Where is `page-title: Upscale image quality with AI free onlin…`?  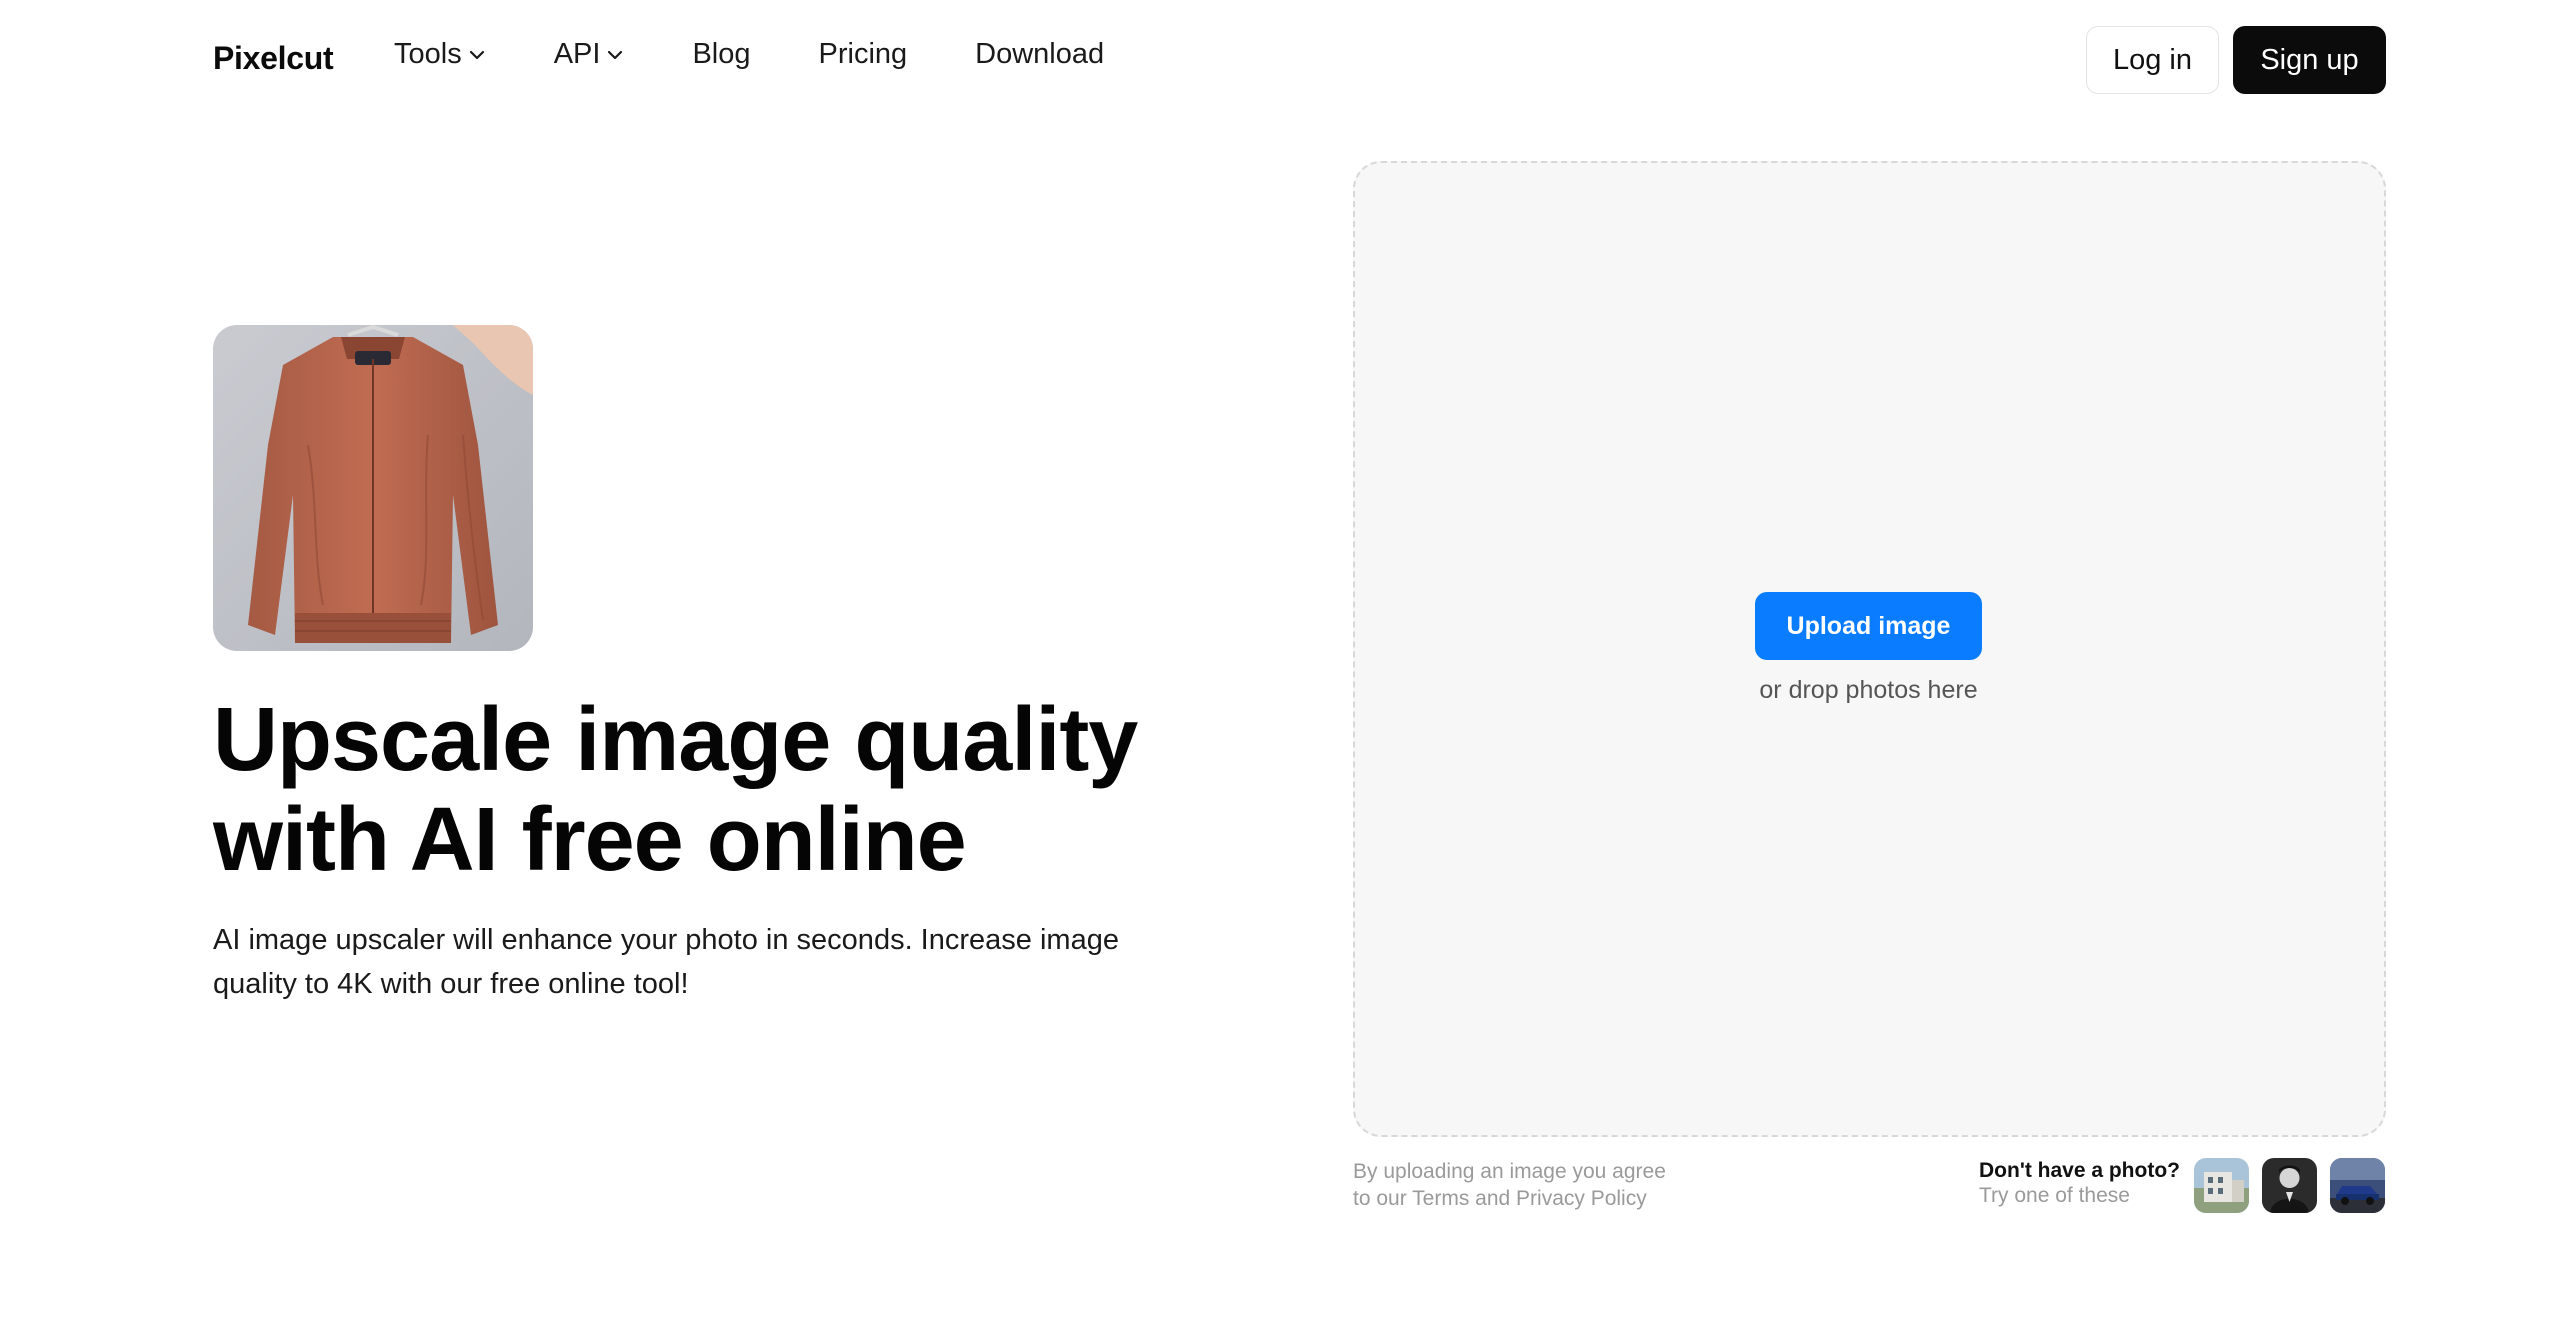 page-title: Upscale image quality with AI free onlin… is located at coordinates (713, 790).